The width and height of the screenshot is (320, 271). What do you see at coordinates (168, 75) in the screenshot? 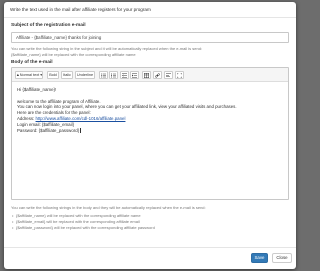
I see `align-left-icon` at bounding box center [168, 75].